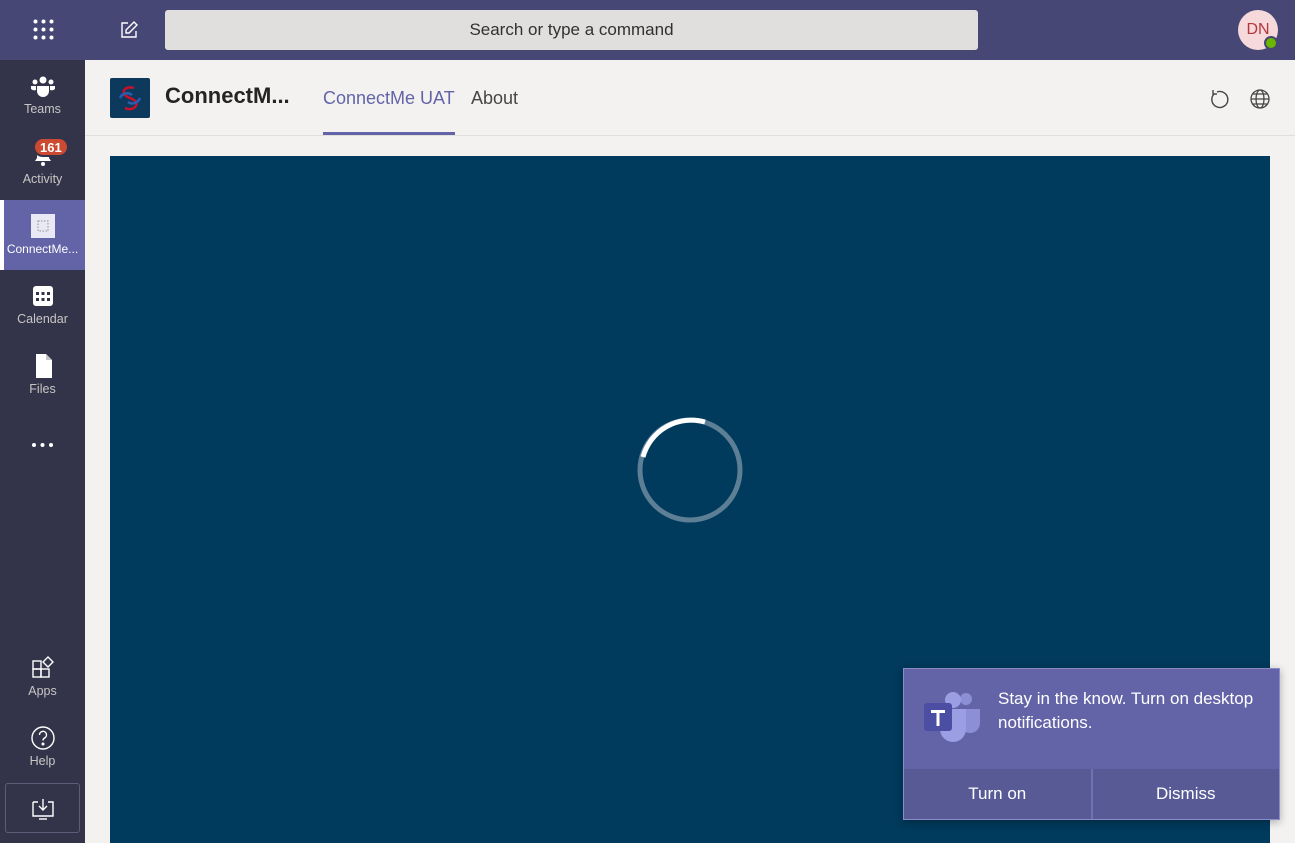 This screenshot has width=1295, height=843. I want to click on help-icon, so click(43, 738).